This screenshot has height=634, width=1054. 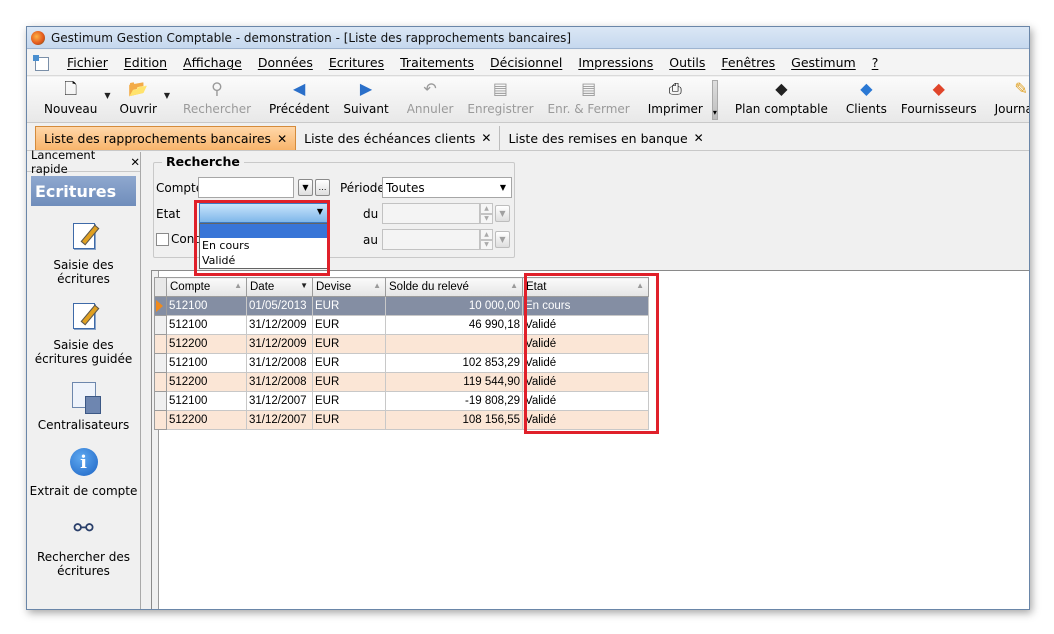 I want to click on table-row: 512100 31/12/2009 EUR 46 990,18 Validé, so click(x=401, y=325).